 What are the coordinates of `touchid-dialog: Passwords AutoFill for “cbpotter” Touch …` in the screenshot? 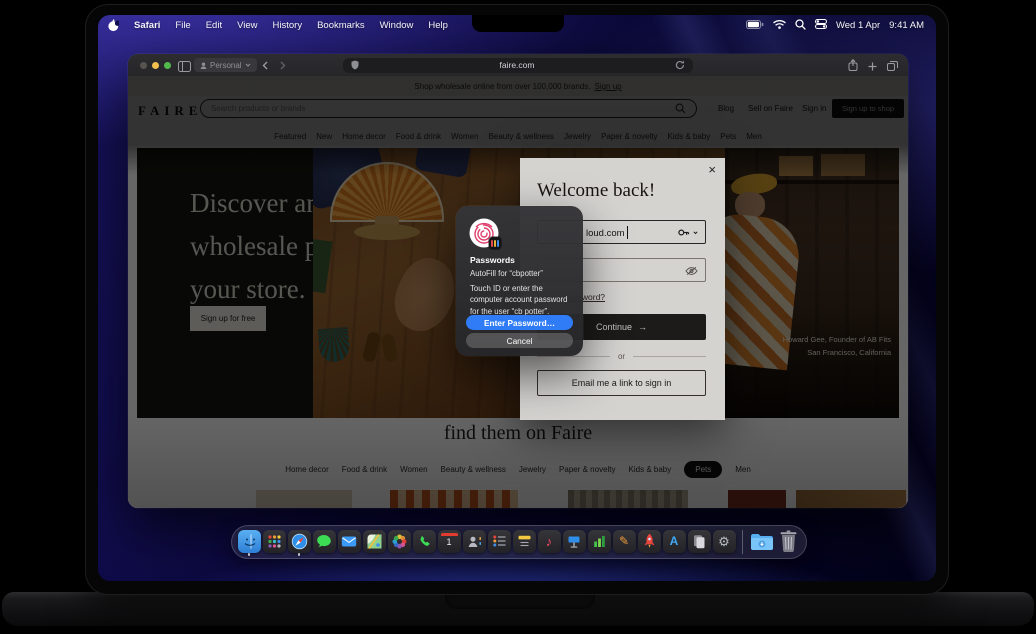 It's located at (519, 281).